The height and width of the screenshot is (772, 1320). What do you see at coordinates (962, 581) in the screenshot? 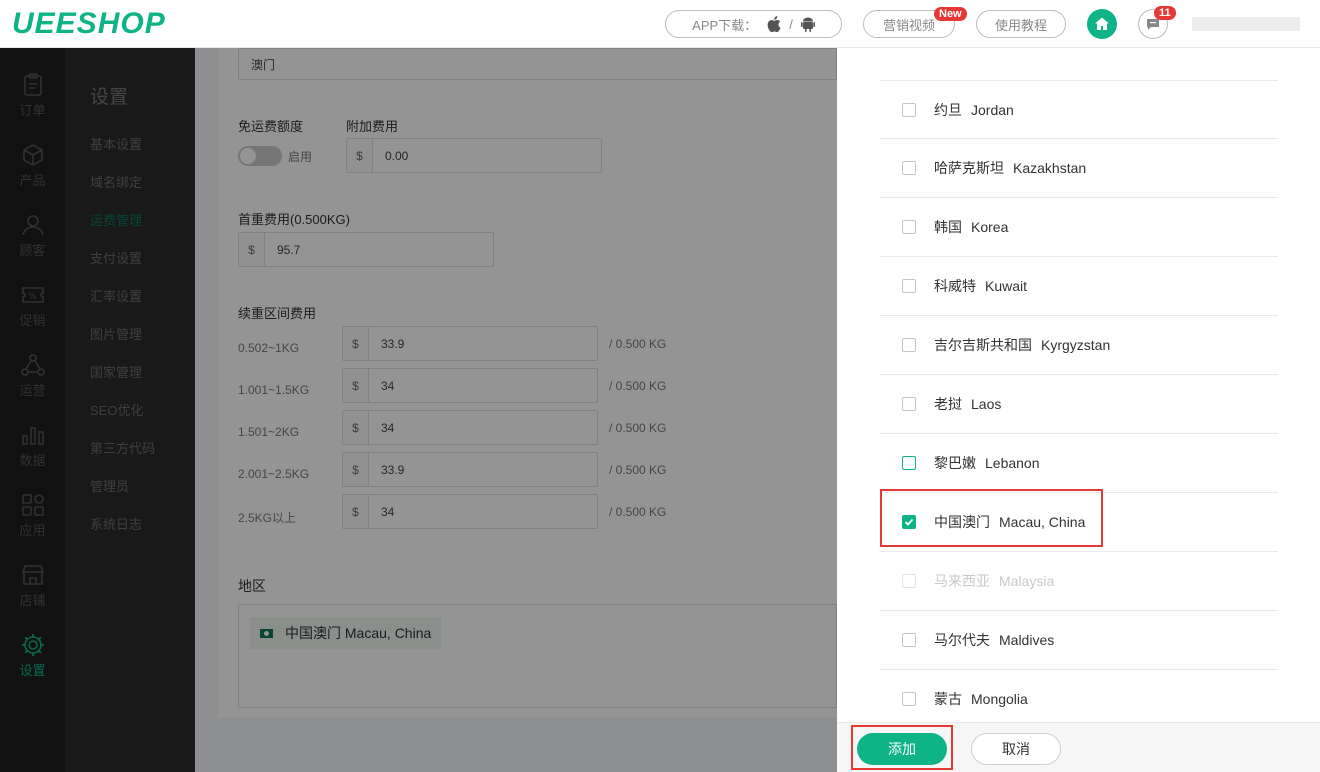
I see `country-name-zh: 马来西亚` at bounding box center [962, 581].